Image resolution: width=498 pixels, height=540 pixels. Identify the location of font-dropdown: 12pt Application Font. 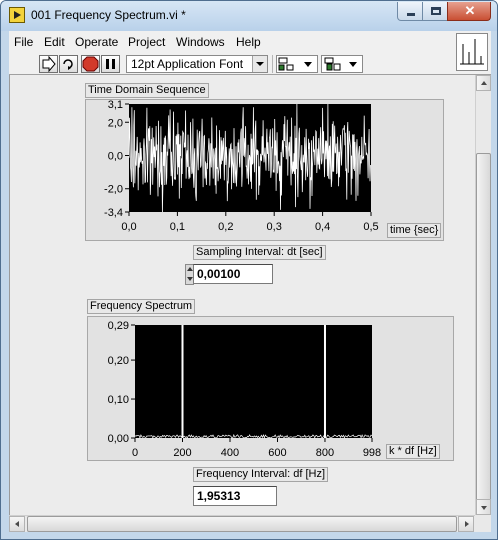
(197, 64).